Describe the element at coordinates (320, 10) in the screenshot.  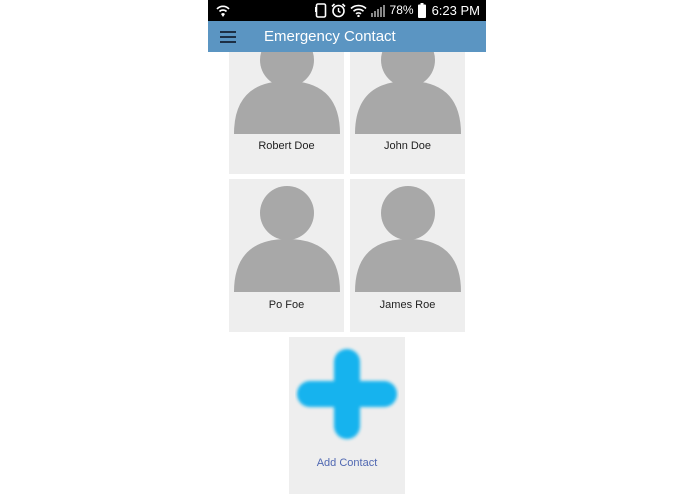
I see `phone-outline-icon` at that location.